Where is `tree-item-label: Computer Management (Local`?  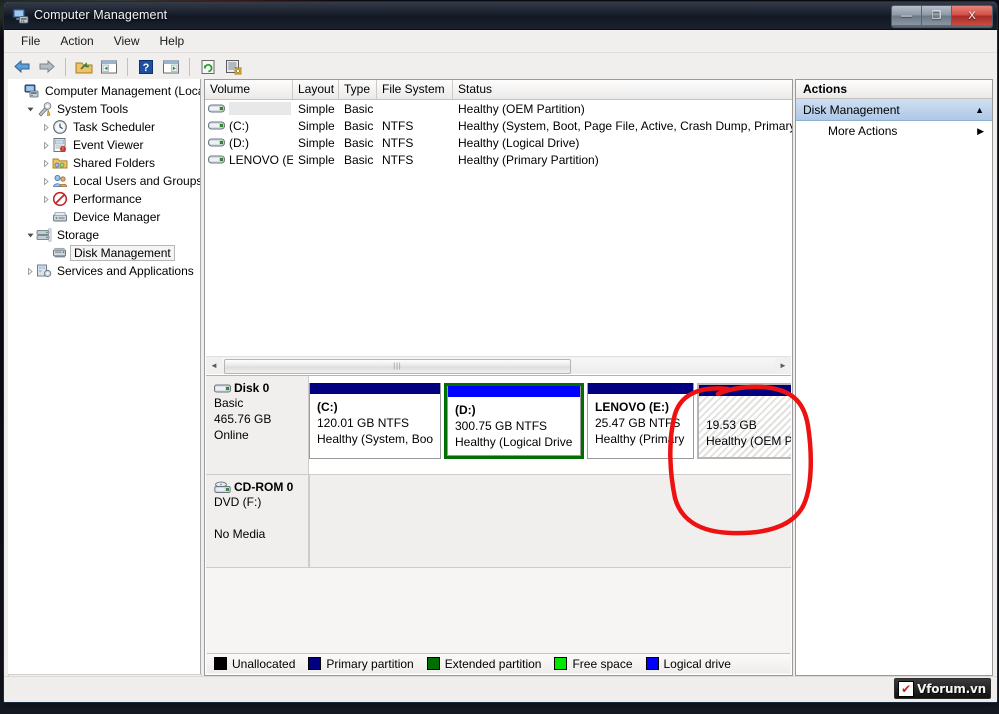
tree-item-label: Computer Management (Local is located at coordinates (123, 91).